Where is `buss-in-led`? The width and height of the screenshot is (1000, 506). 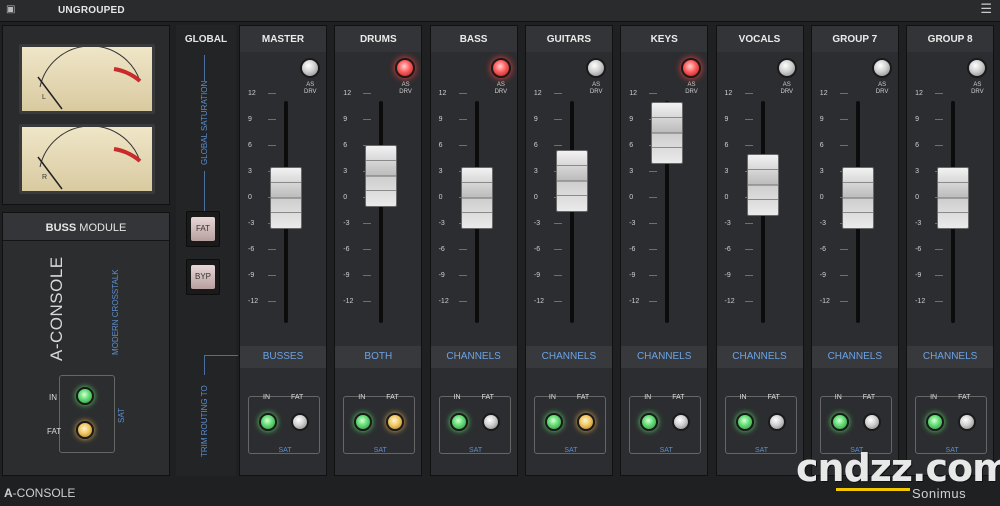 buss-in-led is located at coordinates (85, 396).